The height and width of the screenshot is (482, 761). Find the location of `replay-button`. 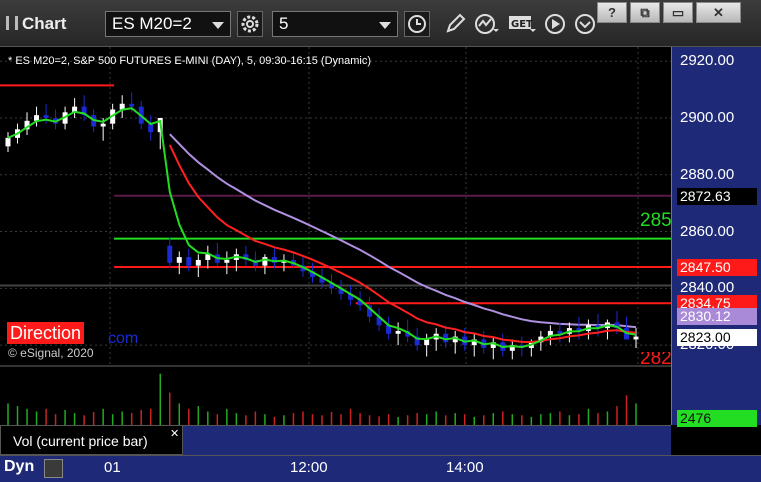

replay-button is located at coordinates (555, 24).